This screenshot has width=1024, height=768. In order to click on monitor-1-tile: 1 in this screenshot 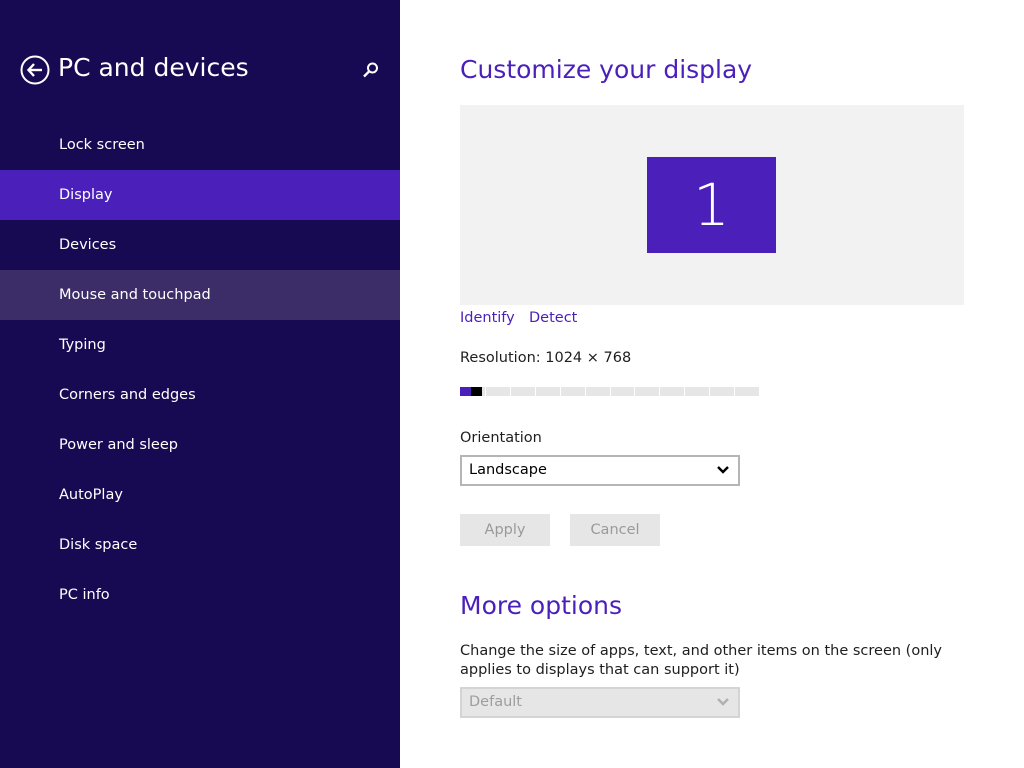, I will do `click(711, 205)`.